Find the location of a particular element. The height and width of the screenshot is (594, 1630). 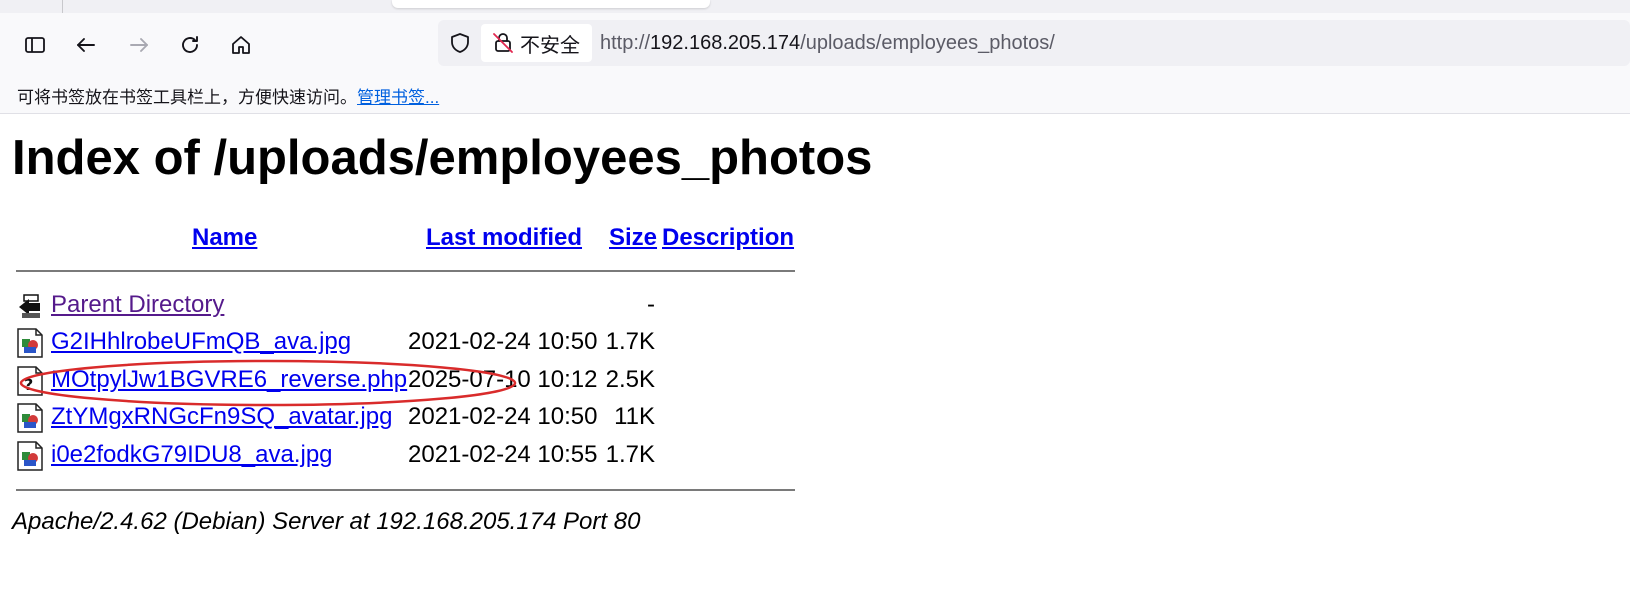

column-header-last-modified: Last modified is located at coordinates (504, 238).